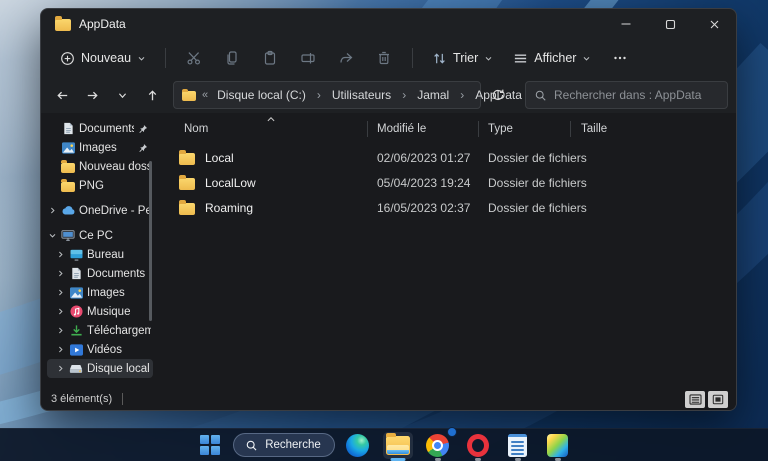 Image resolution: width=768 pixels, height=461 pixels. What do you see at coordinates (260, 129) in the screenshot?
I see `column-header-name: Nom` at bounding box center [260, 129].